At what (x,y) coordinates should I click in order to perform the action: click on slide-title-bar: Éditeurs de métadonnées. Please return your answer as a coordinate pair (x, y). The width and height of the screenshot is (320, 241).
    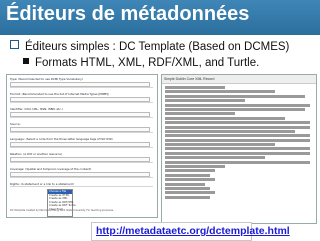
    Looking at the image, I should click on (160, 17).